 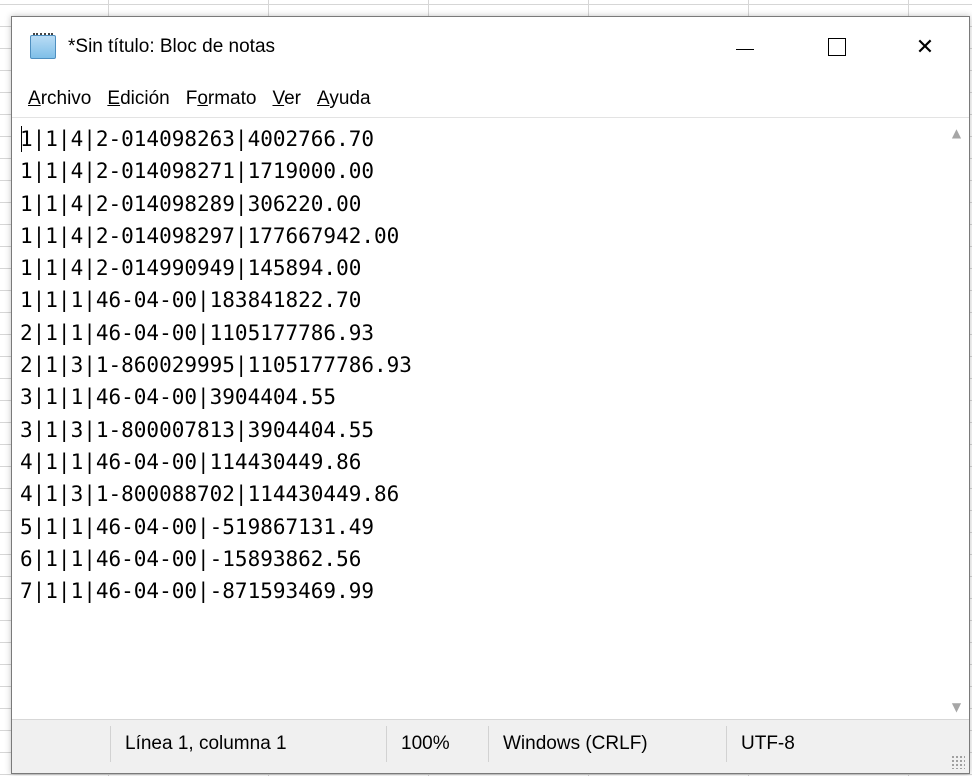 I want to click on close-icon: ✕, so click(x=925, y=47).